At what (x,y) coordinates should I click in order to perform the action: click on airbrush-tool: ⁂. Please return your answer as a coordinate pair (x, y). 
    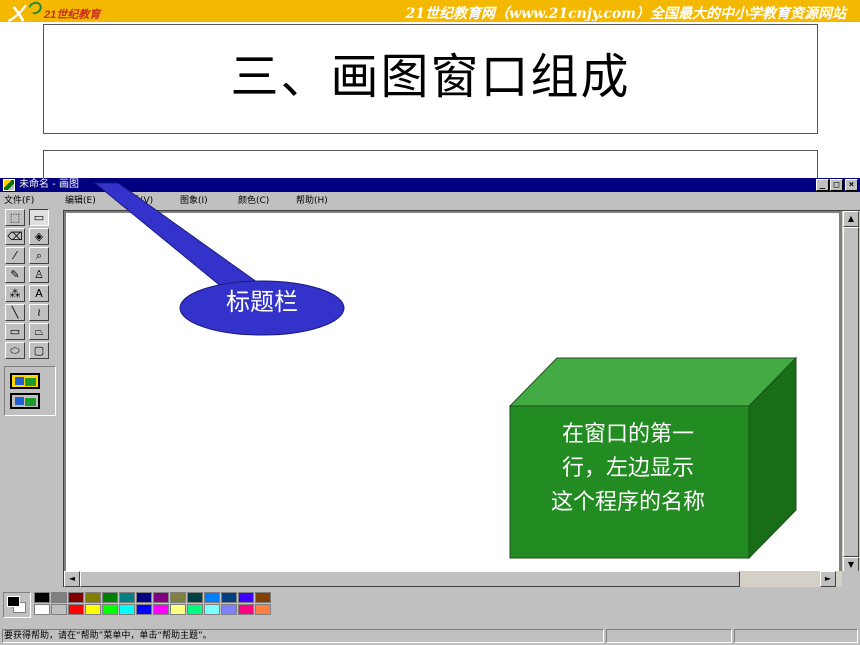
    Looking at the image, I should click on (15, 293).